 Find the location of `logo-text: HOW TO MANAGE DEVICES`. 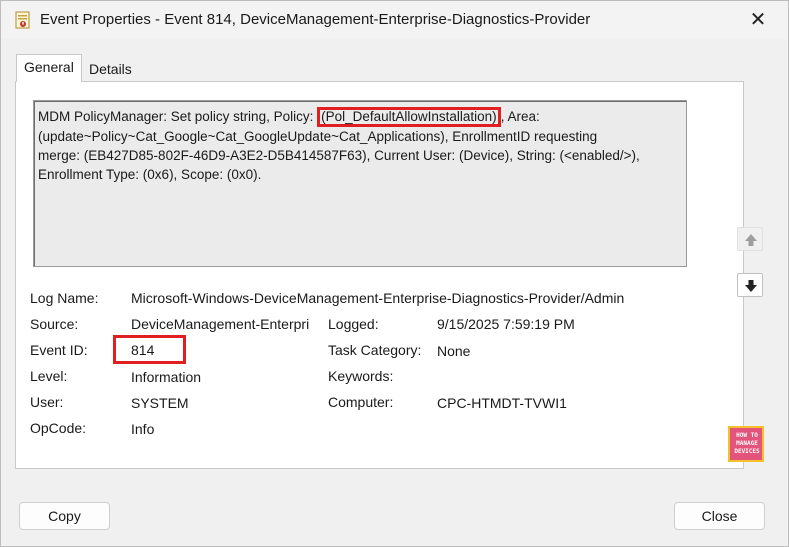

logo-text: HOW TO MANAGE DEVICES is located at coordinates (747, 443).